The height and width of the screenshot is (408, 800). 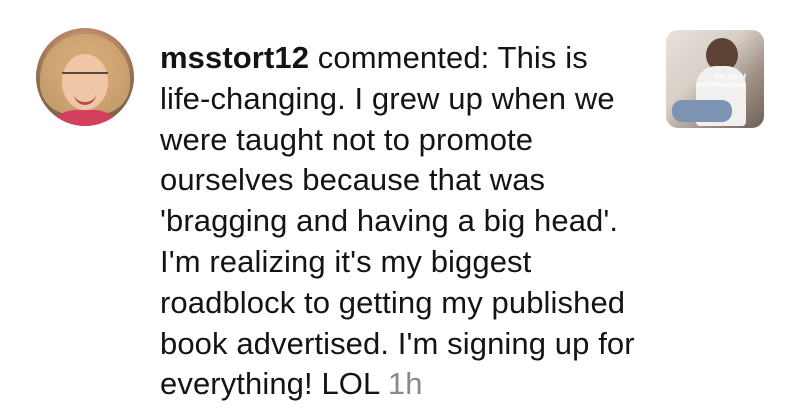 I want to click on thumbnail-title-line2: Self-Promotion, so click(x=720, y=85).